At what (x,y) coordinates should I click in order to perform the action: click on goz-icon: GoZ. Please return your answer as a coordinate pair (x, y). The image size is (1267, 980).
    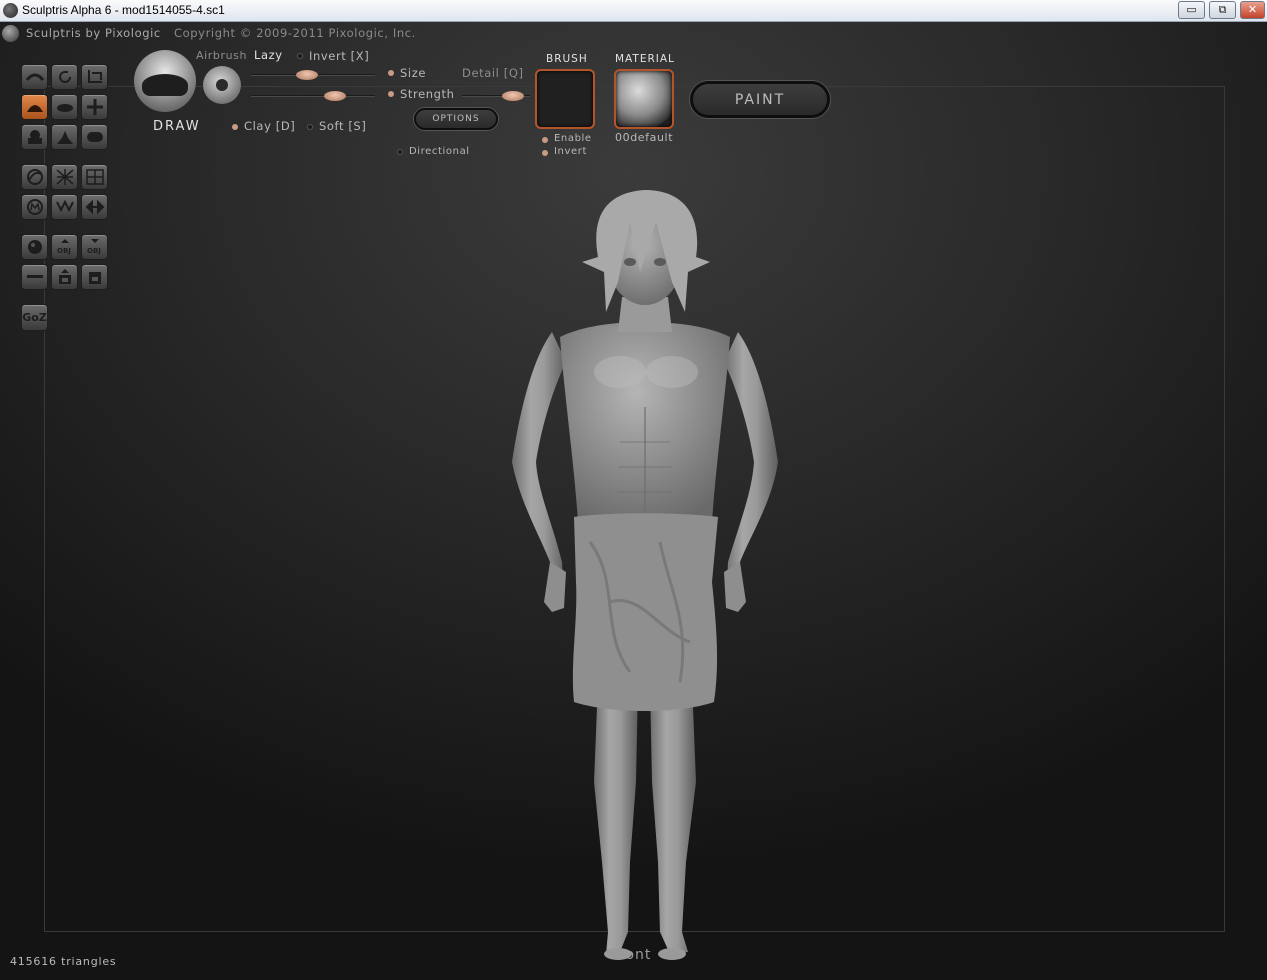
    Looking at the image, I should click on (34, 317).